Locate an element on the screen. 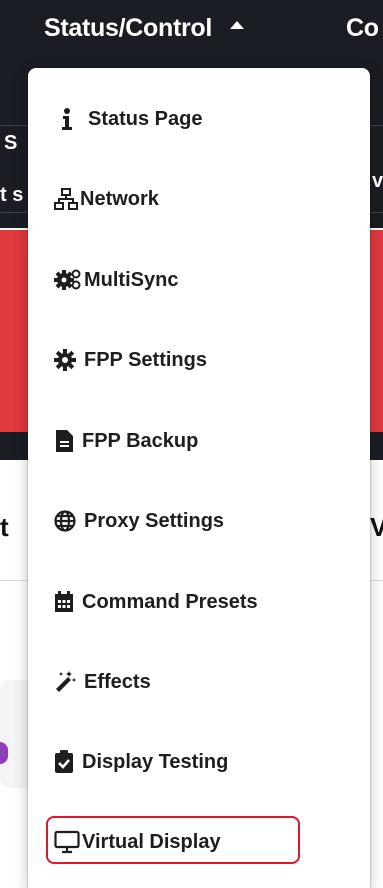 This screenshot has width=383, height=888. gear-icon is located at coordinates (65, 360).